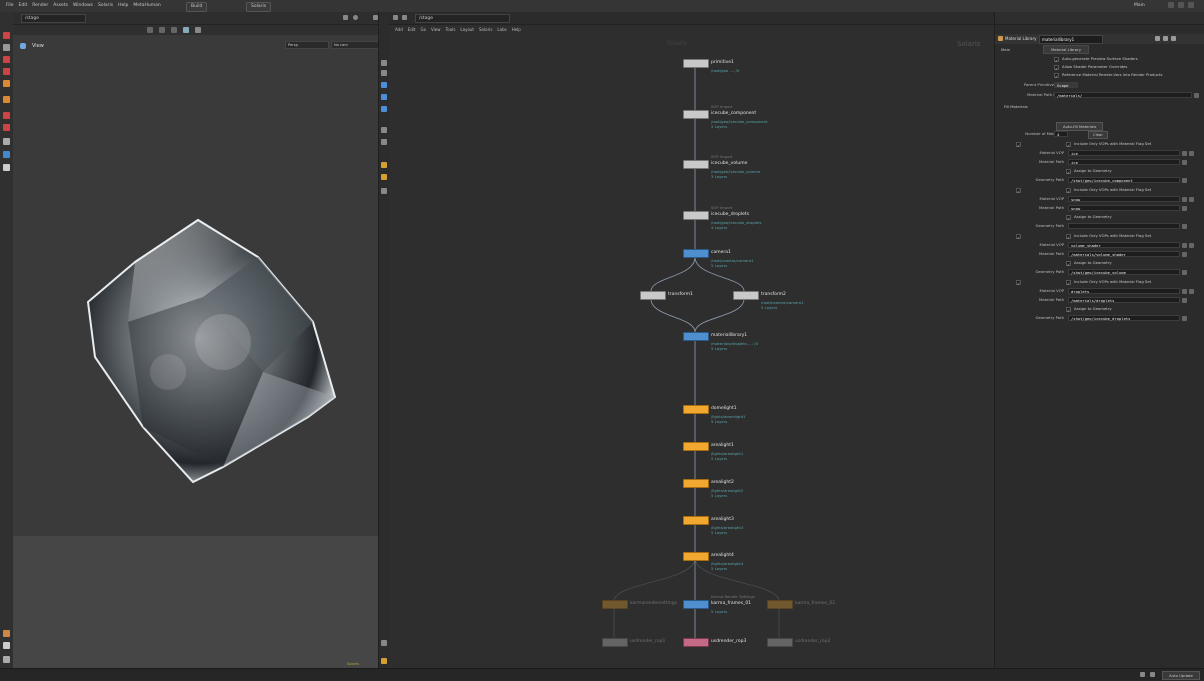 Image resolution: width=1204 pixels, height=681 pixels. I want to click on param-tab-material-library: Material Library, so click(1066, 49).